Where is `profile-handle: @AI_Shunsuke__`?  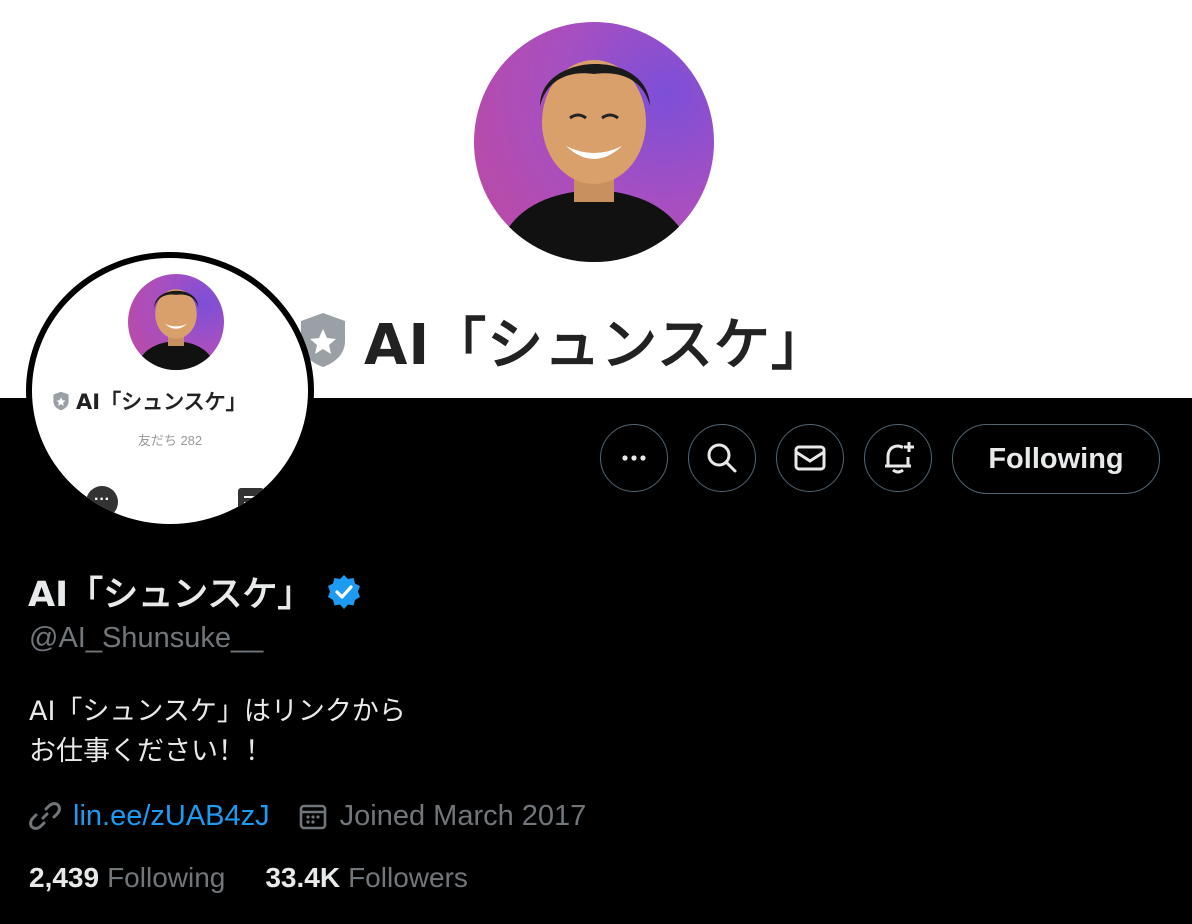
profile-handle: @AI_Shunsuke__ is located at coordinates (146, 638).